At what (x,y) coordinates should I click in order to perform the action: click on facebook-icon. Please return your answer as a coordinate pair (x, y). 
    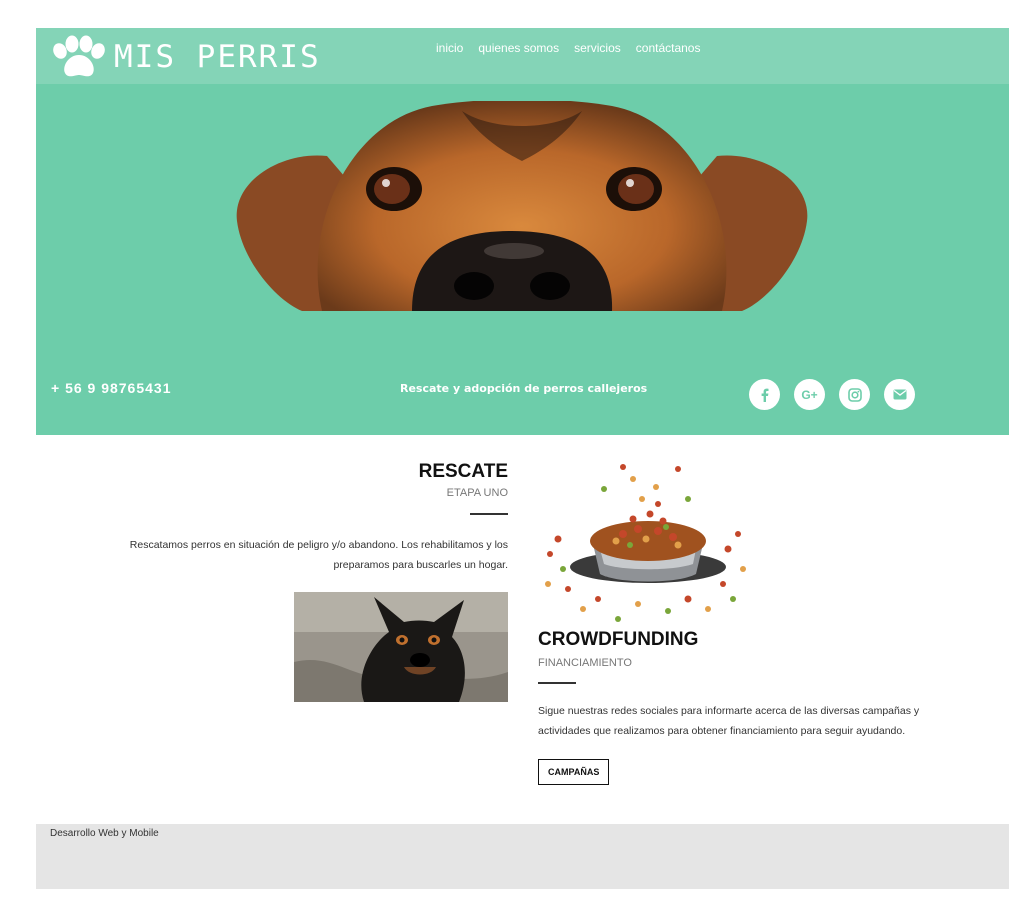
    Looking at the image, I should click on (764, 394).